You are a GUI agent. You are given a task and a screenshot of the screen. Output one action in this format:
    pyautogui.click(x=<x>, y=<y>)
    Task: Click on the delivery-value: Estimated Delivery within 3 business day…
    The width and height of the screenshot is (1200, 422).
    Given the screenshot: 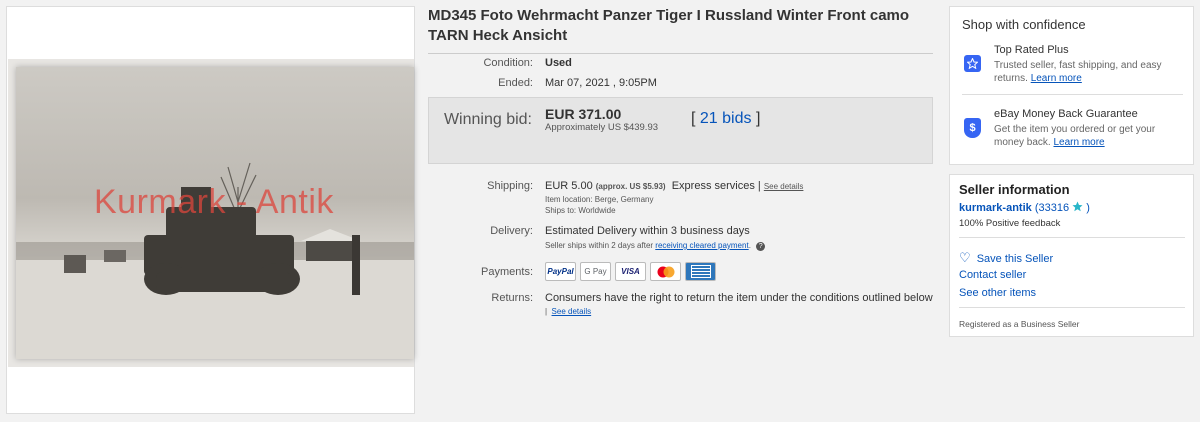 What is the action you would take?
    pyautogui.click(x=647, y=231)
    